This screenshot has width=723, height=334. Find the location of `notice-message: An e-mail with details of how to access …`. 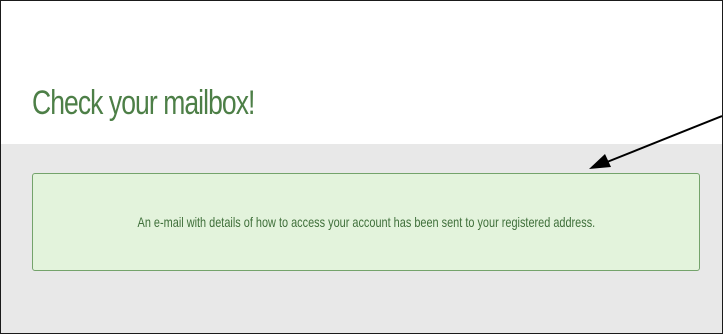

notice-message: An e-mail with details of how to access … is located at coordinates (366, 222).